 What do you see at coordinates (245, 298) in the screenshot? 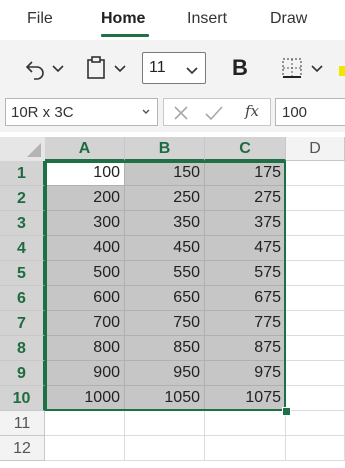
I see `grid-cell: 675` at bounding box center [245, 298].